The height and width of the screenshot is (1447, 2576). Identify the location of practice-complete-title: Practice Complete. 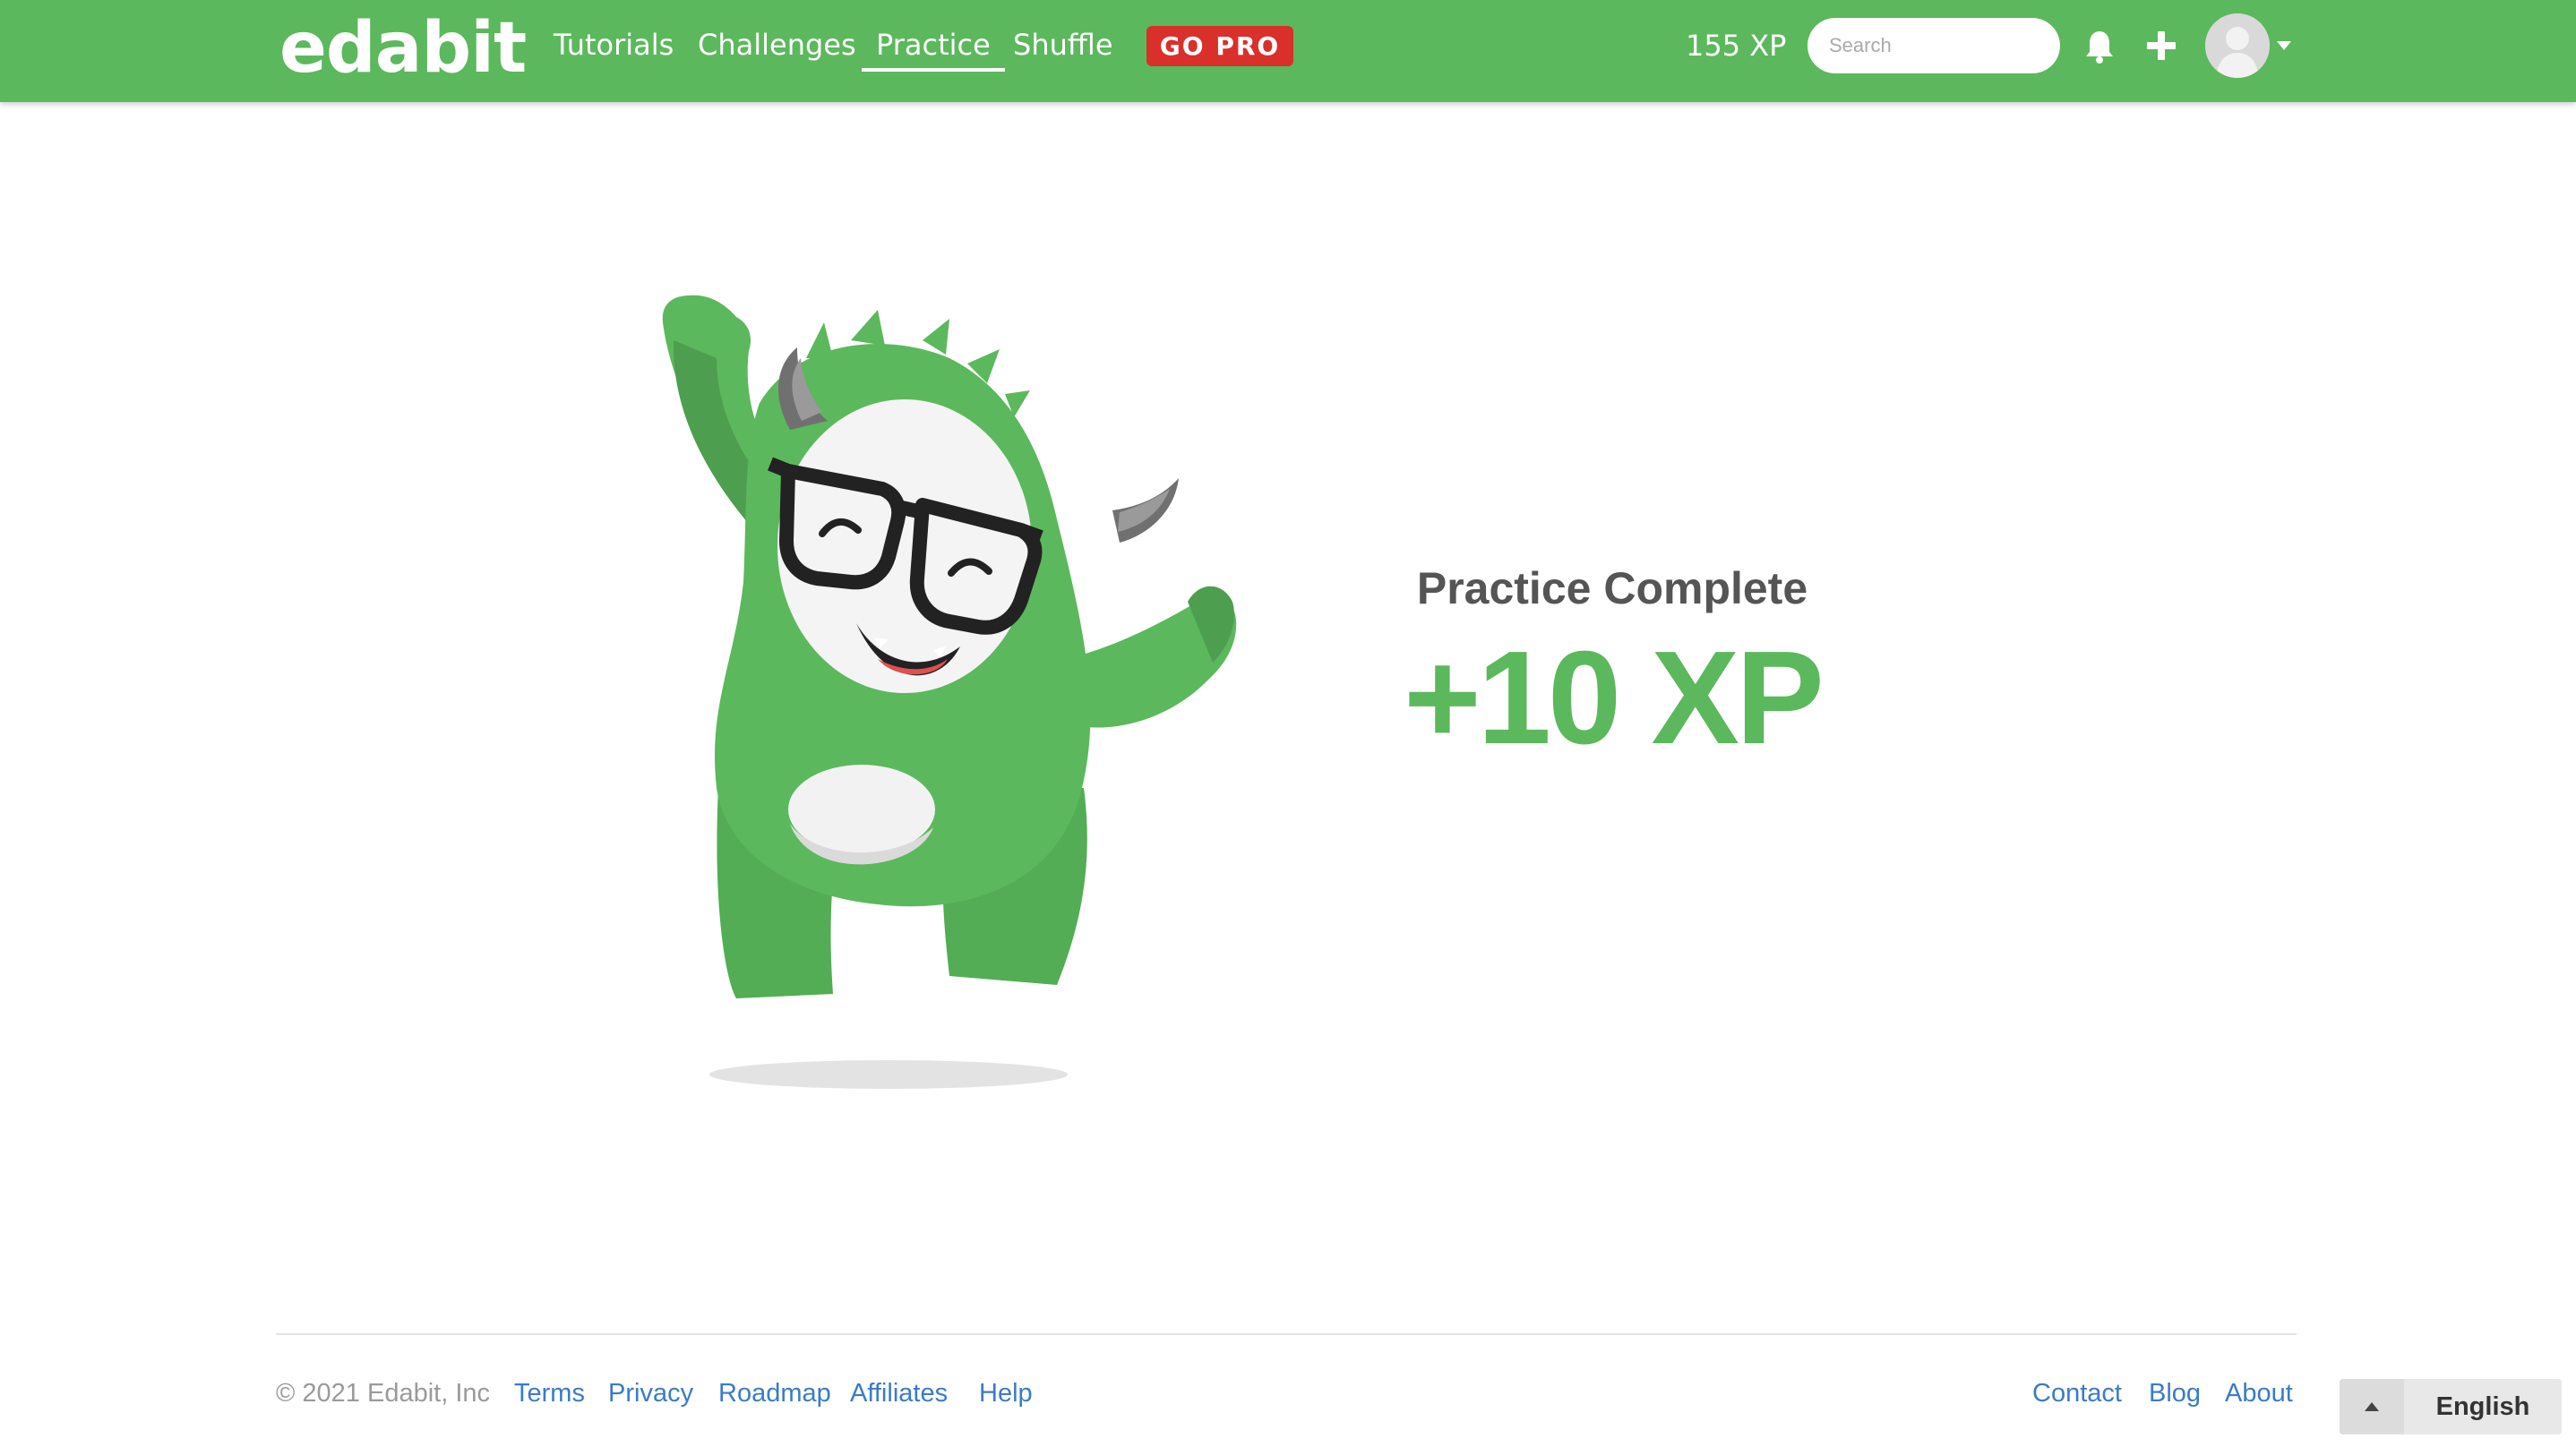
(1612, 588).